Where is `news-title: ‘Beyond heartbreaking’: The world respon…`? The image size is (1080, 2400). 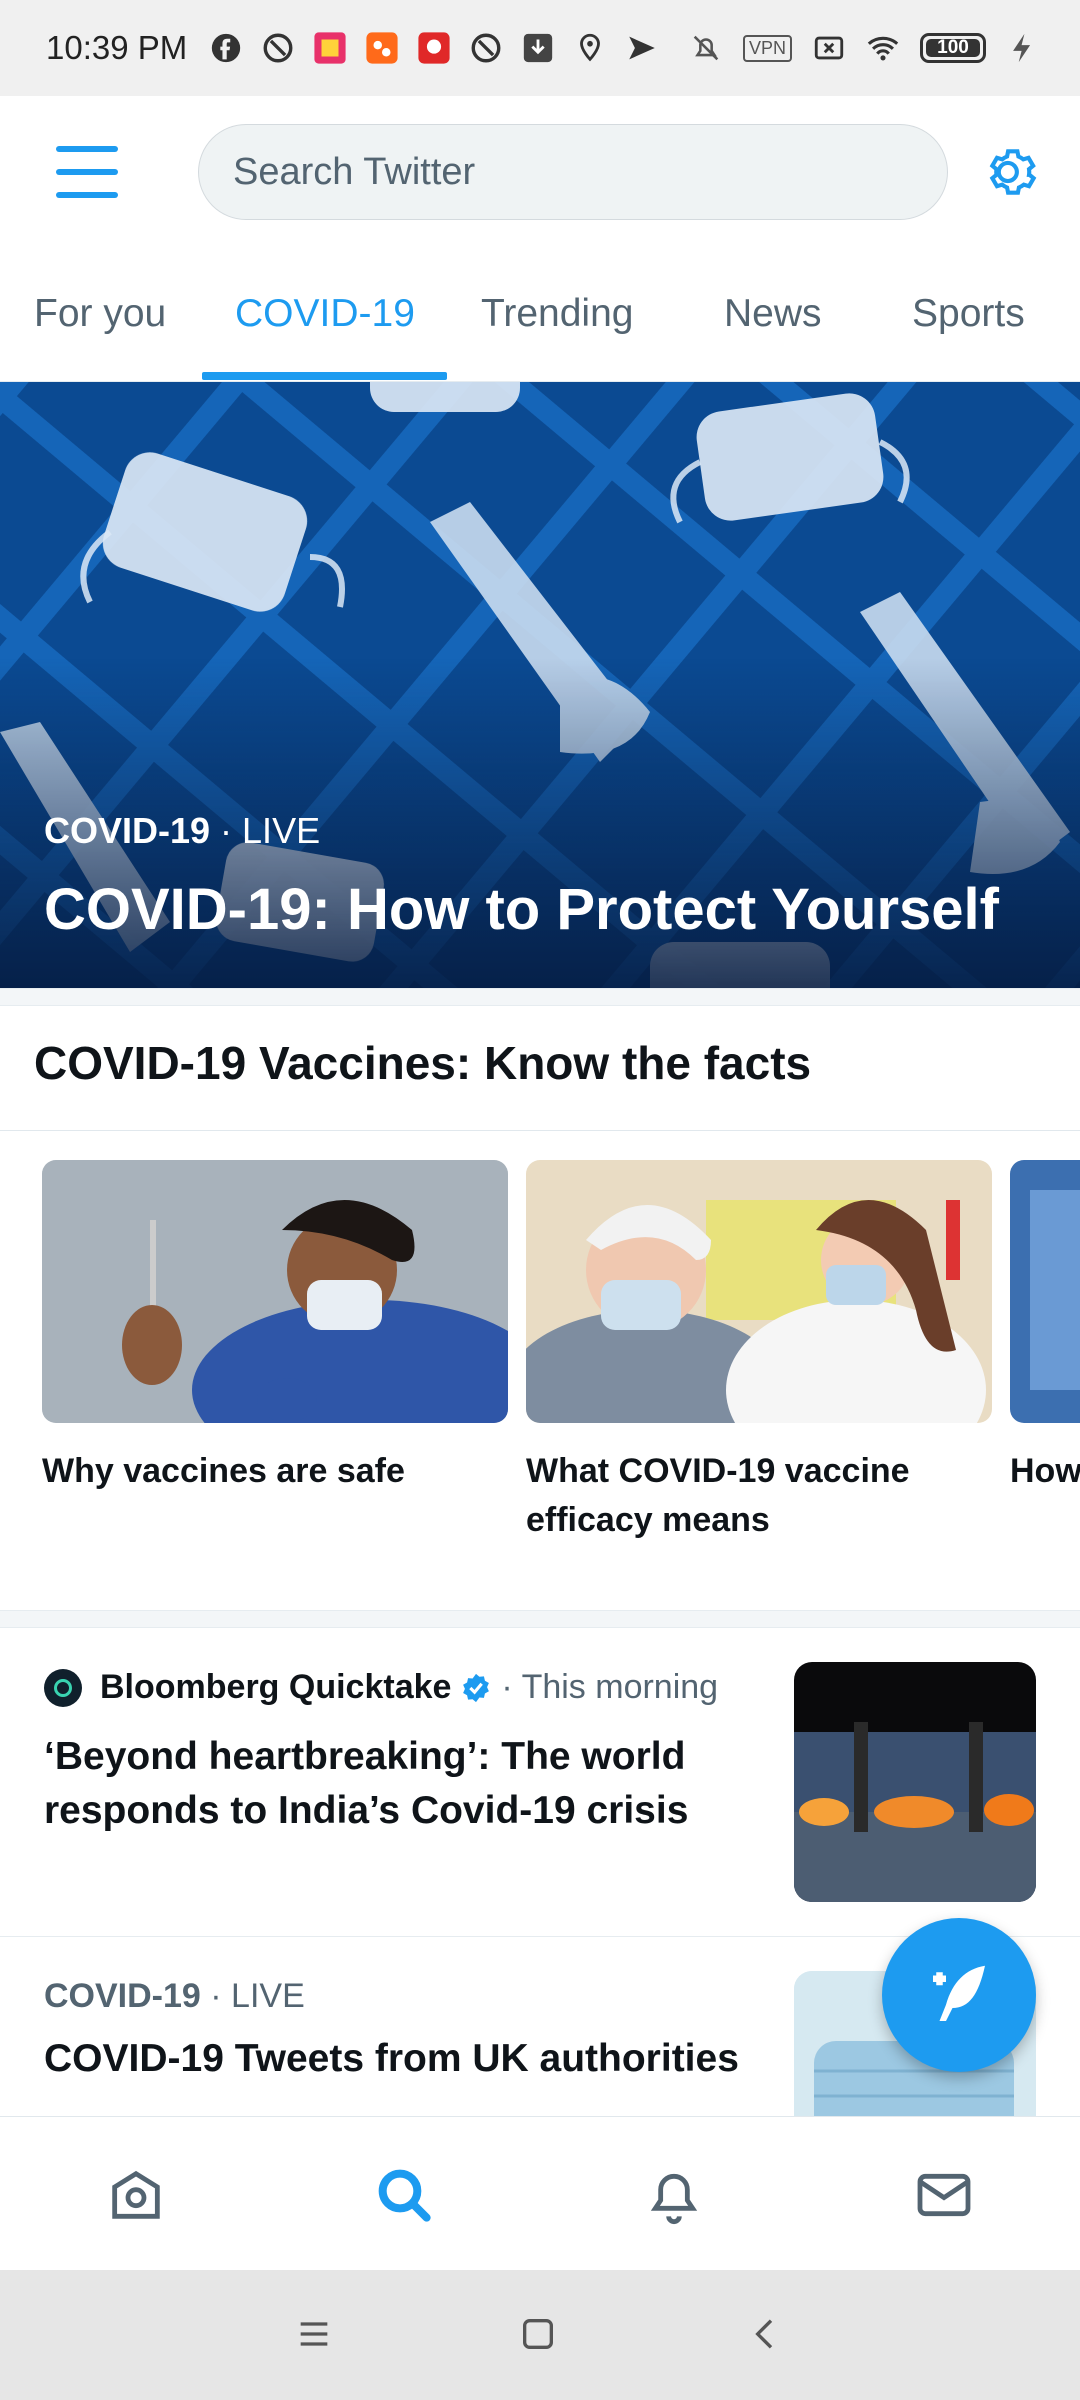
news-title: ‘Beyond heartbreaking’: The world respon… is located at coordinates (366, 1783).